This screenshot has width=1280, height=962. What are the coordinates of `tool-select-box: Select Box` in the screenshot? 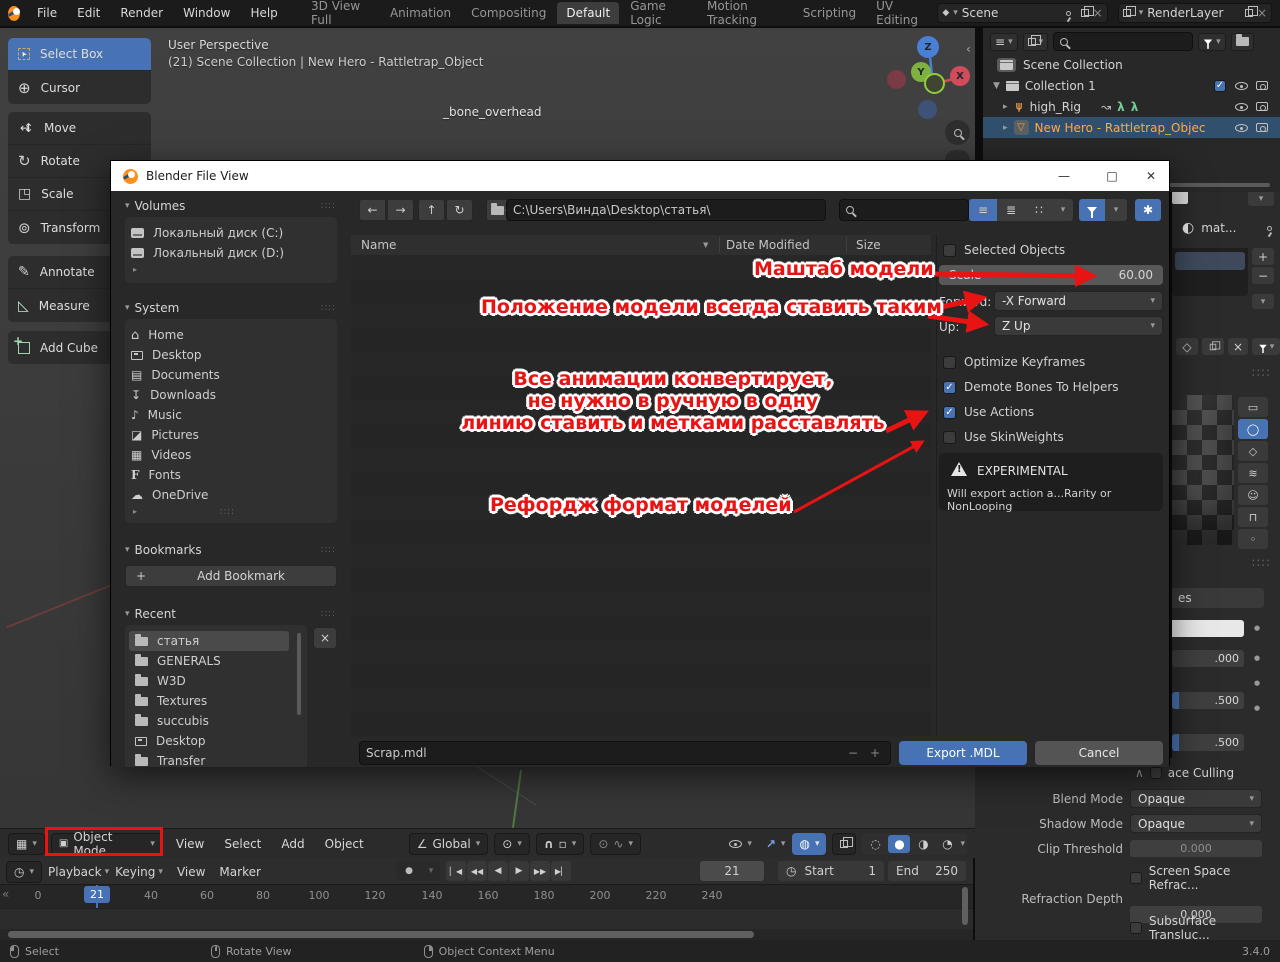 It's located at (79, 54).